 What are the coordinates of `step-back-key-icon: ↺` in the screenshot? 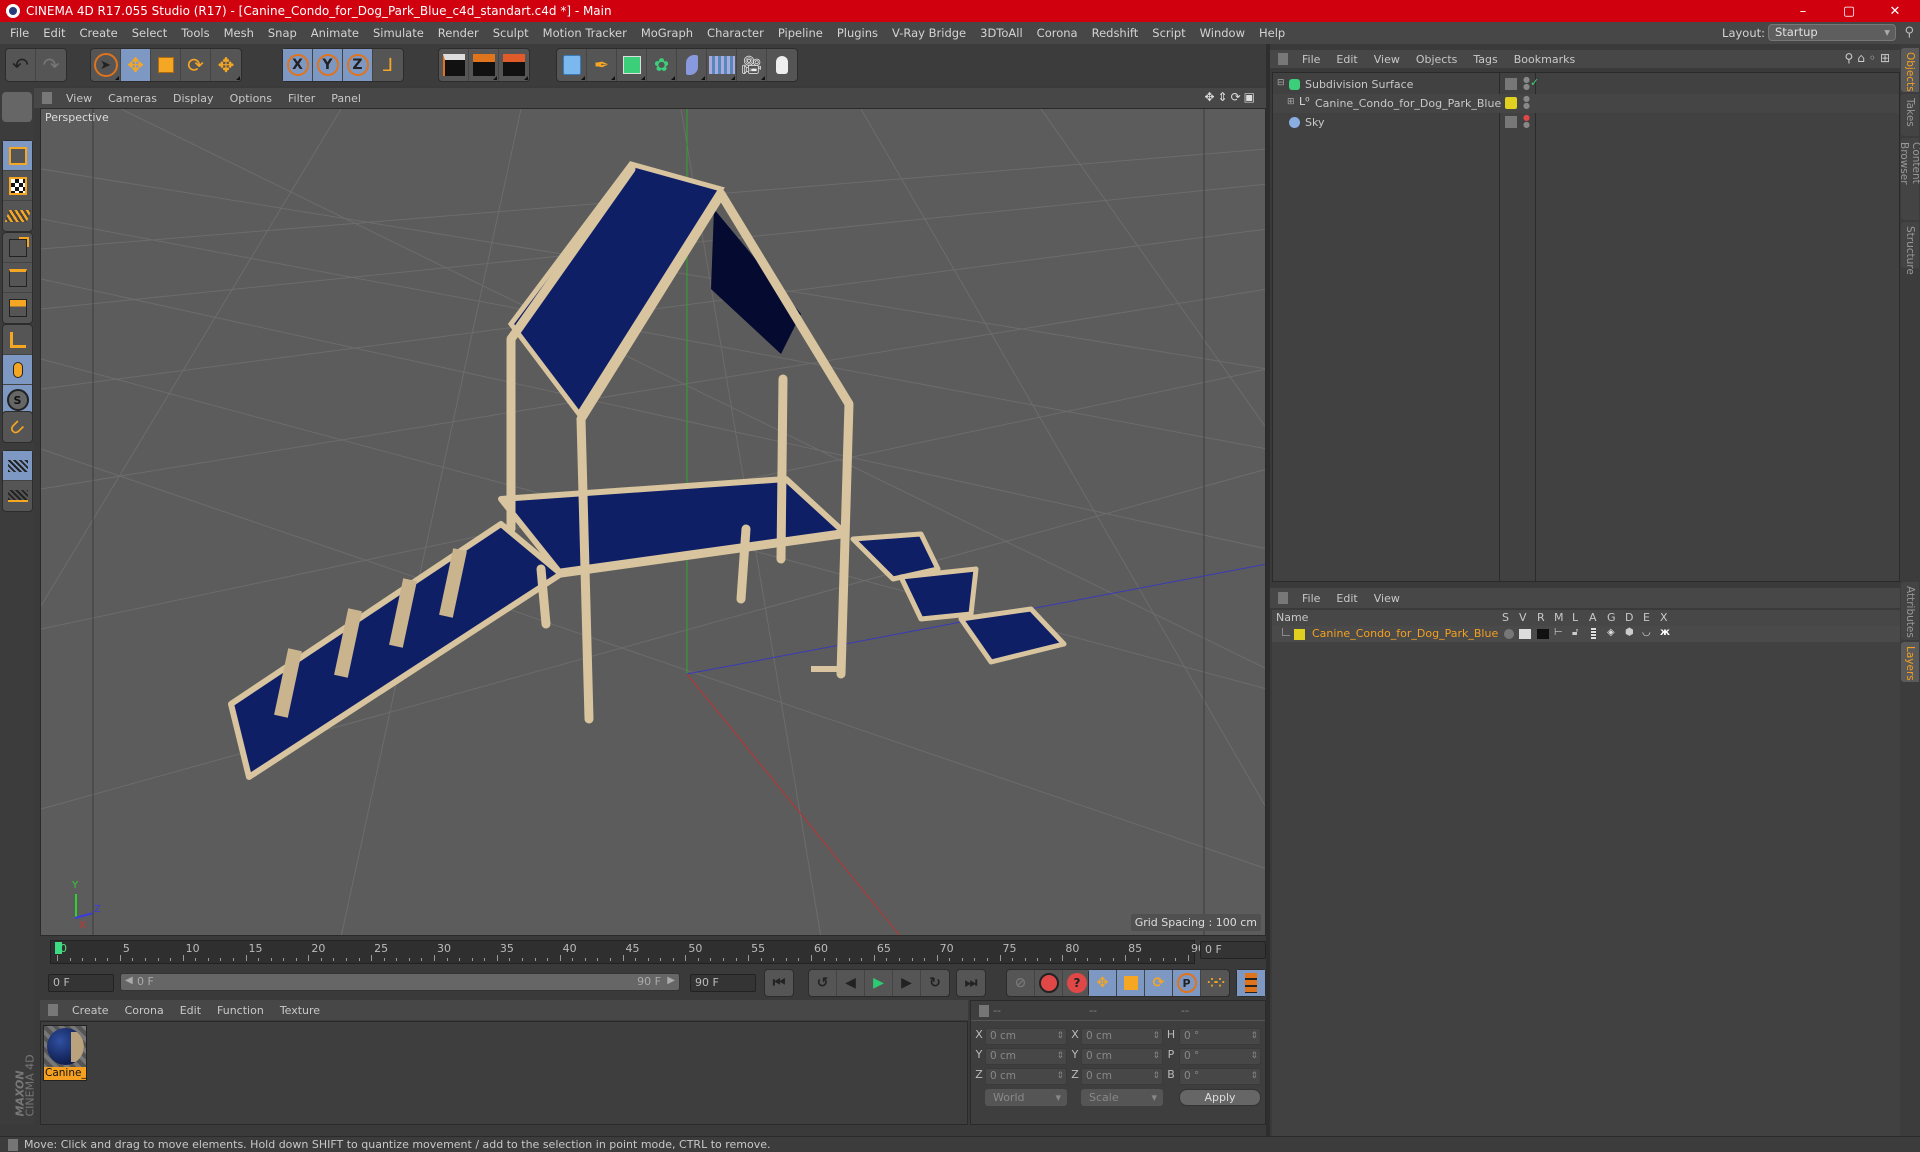 It's located at (823, 983).